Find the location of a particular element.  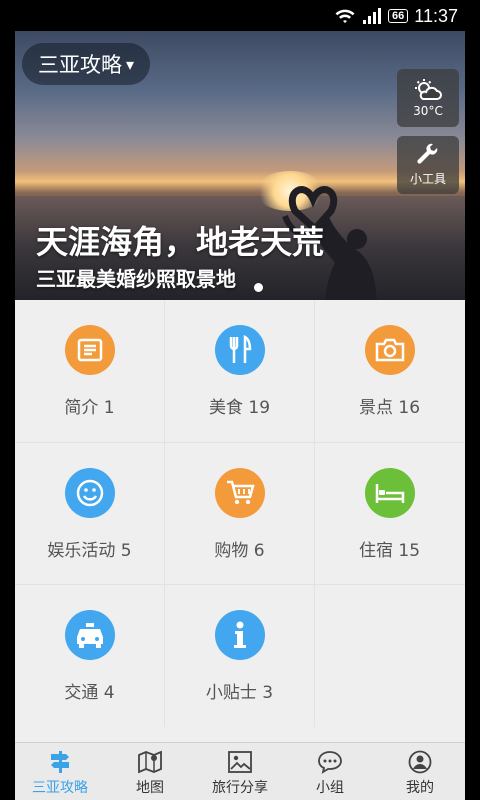

category-label: 购物 6 is located at coordinates (239, 551).